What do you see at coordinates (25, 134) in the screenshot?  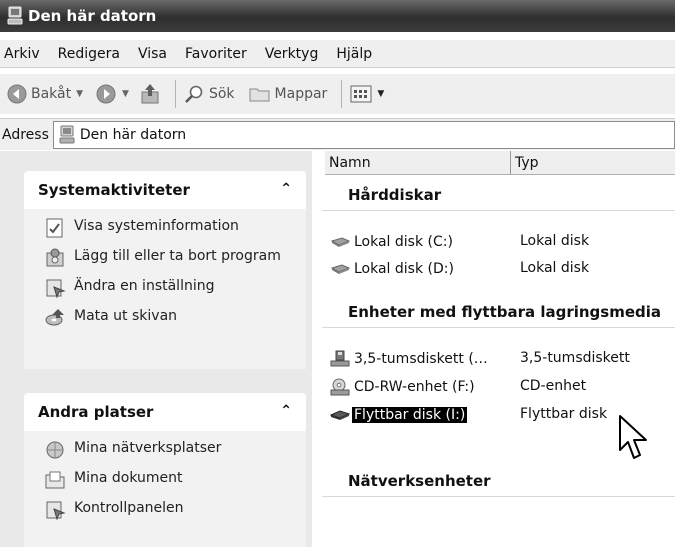 I see `address-label: Adress` at bounding box center [25, 134].